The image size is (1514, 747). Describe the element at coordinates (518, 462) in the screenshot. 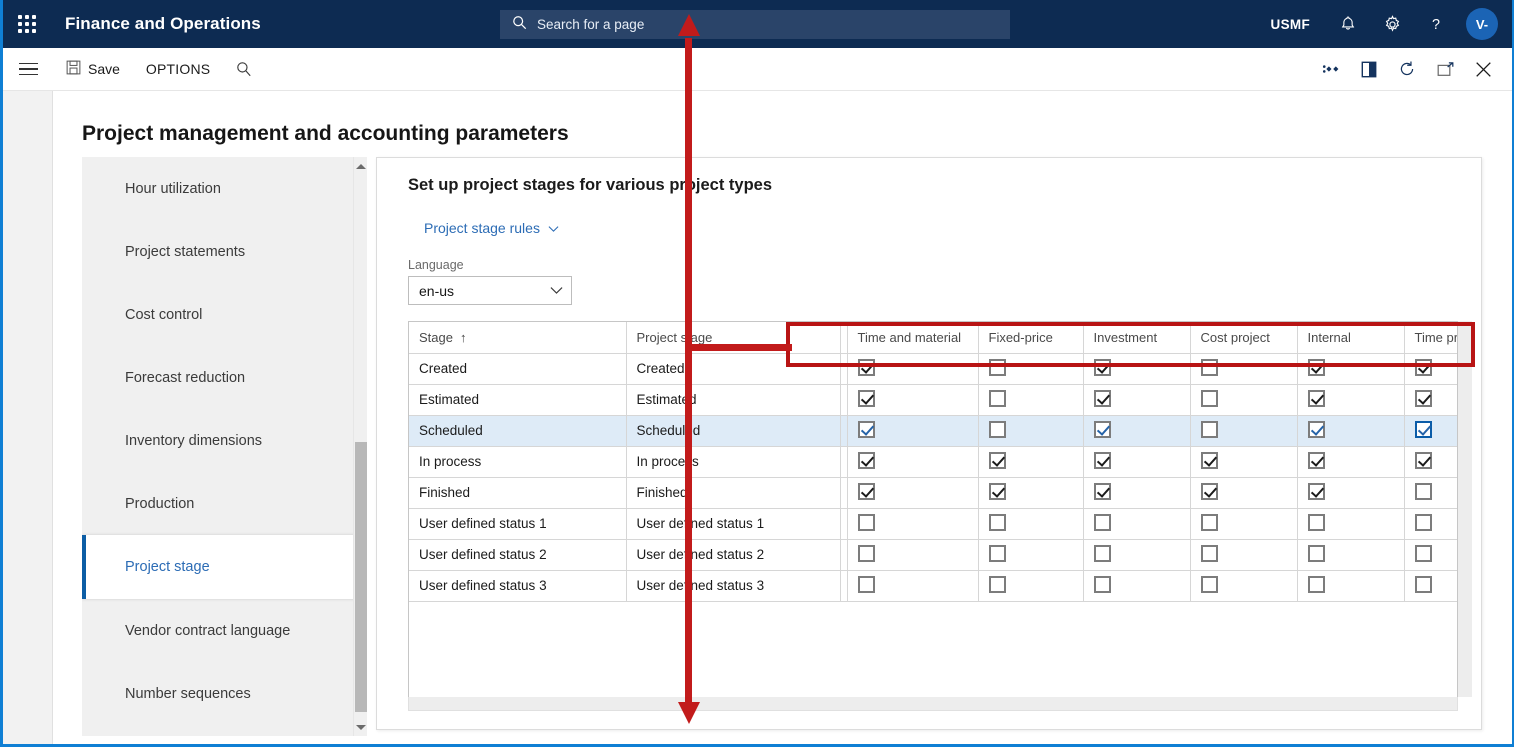

I see `cell-stage: In process` at that location.